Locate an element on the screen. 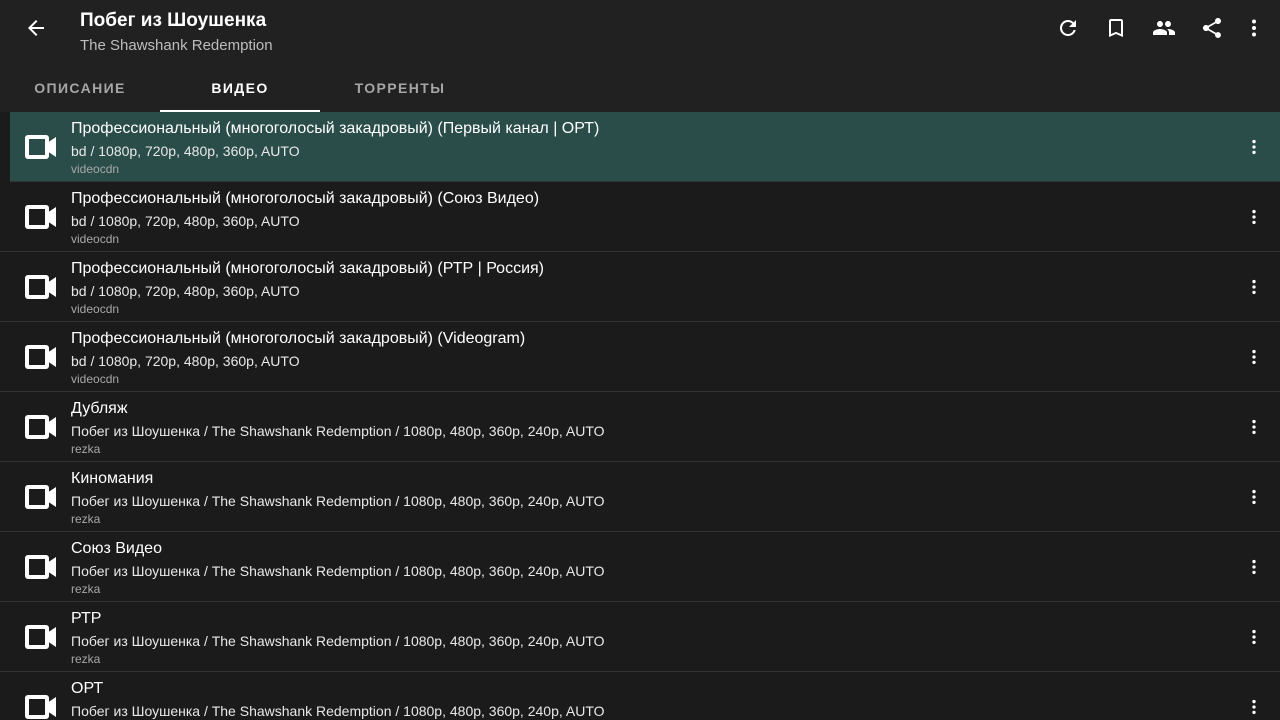 The width and height of the screenshot is (1280, 720). bookmark-icon is located at coordinates (1116, 28).